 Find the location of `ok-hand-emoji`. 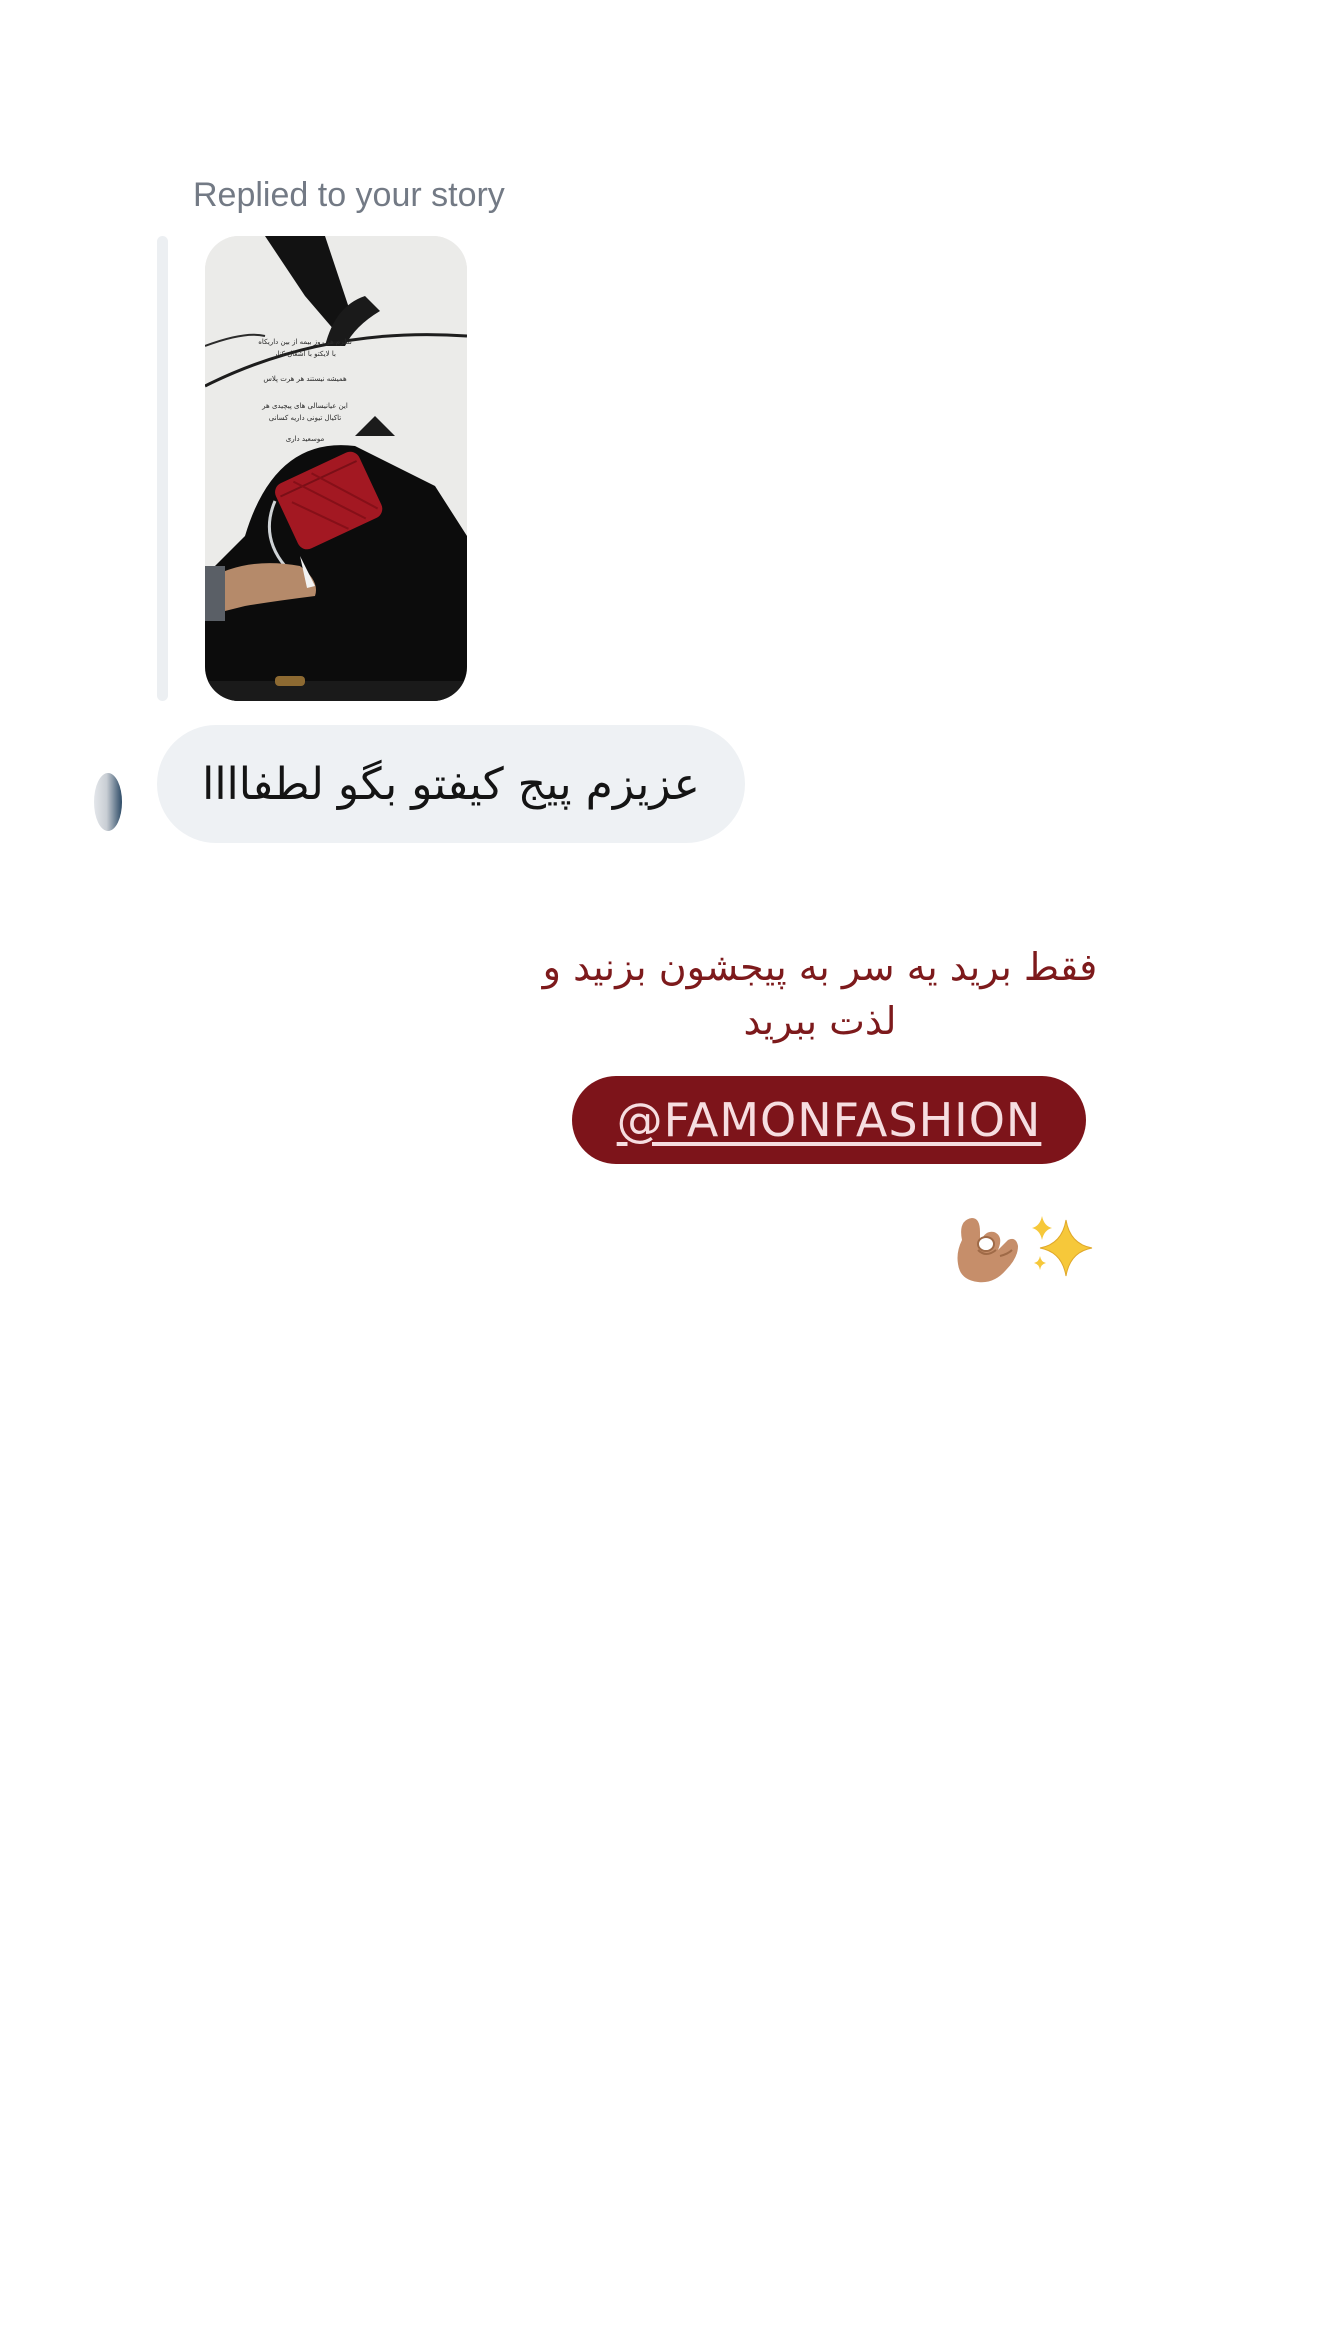

ok-hand-emoji is located at coordinates (987, 1250).